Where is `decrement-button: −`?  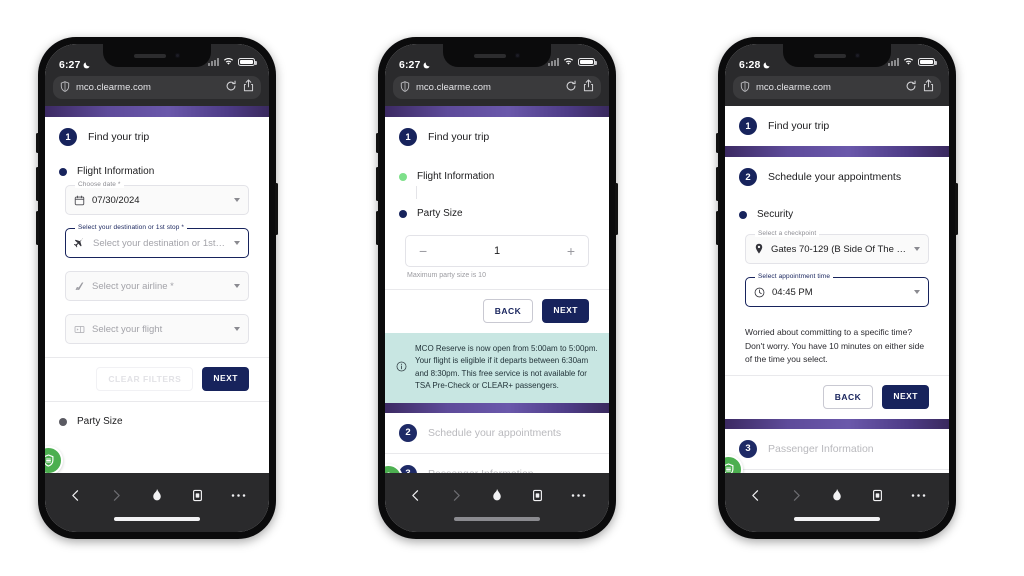
decrement-button: − is located at coordinates (423, 251).